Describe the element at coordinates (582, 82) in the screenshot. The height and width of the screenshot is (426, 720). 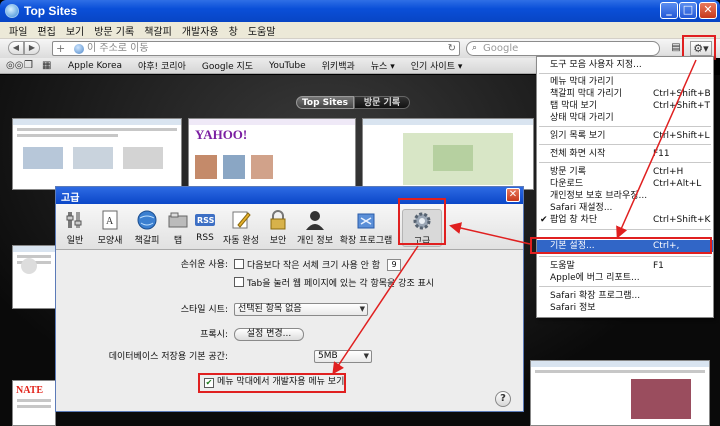
I see `menu-item-label: 메뉴 막대 가리기` at that location.